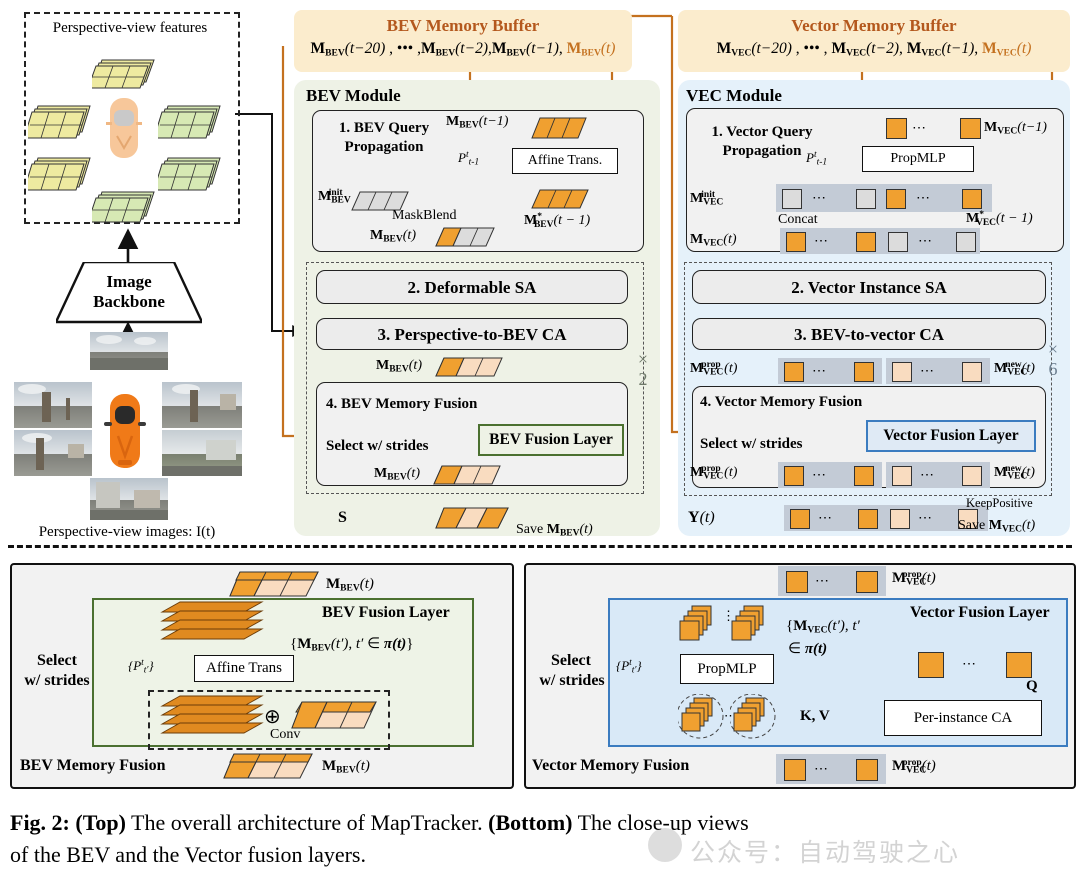 The height and width of the screenshot is (884, 1080). I want to click on vec-buffer-title: Vector Memory Buffer, so click(874, 25).